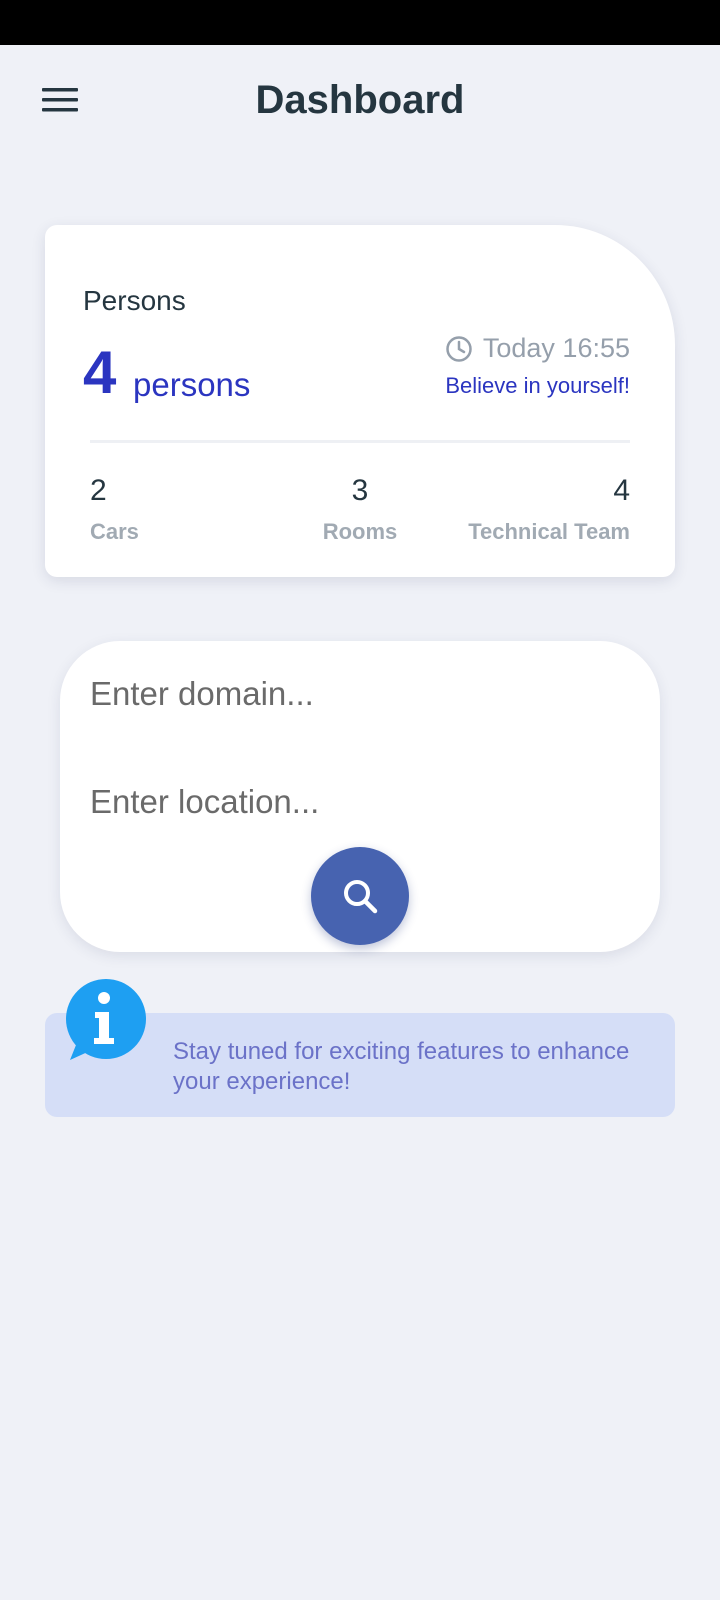  What do you see at coordinates (360, 531) in the screenshot?
I see `stat-label: Rooms` at bounding box center [360, 531].